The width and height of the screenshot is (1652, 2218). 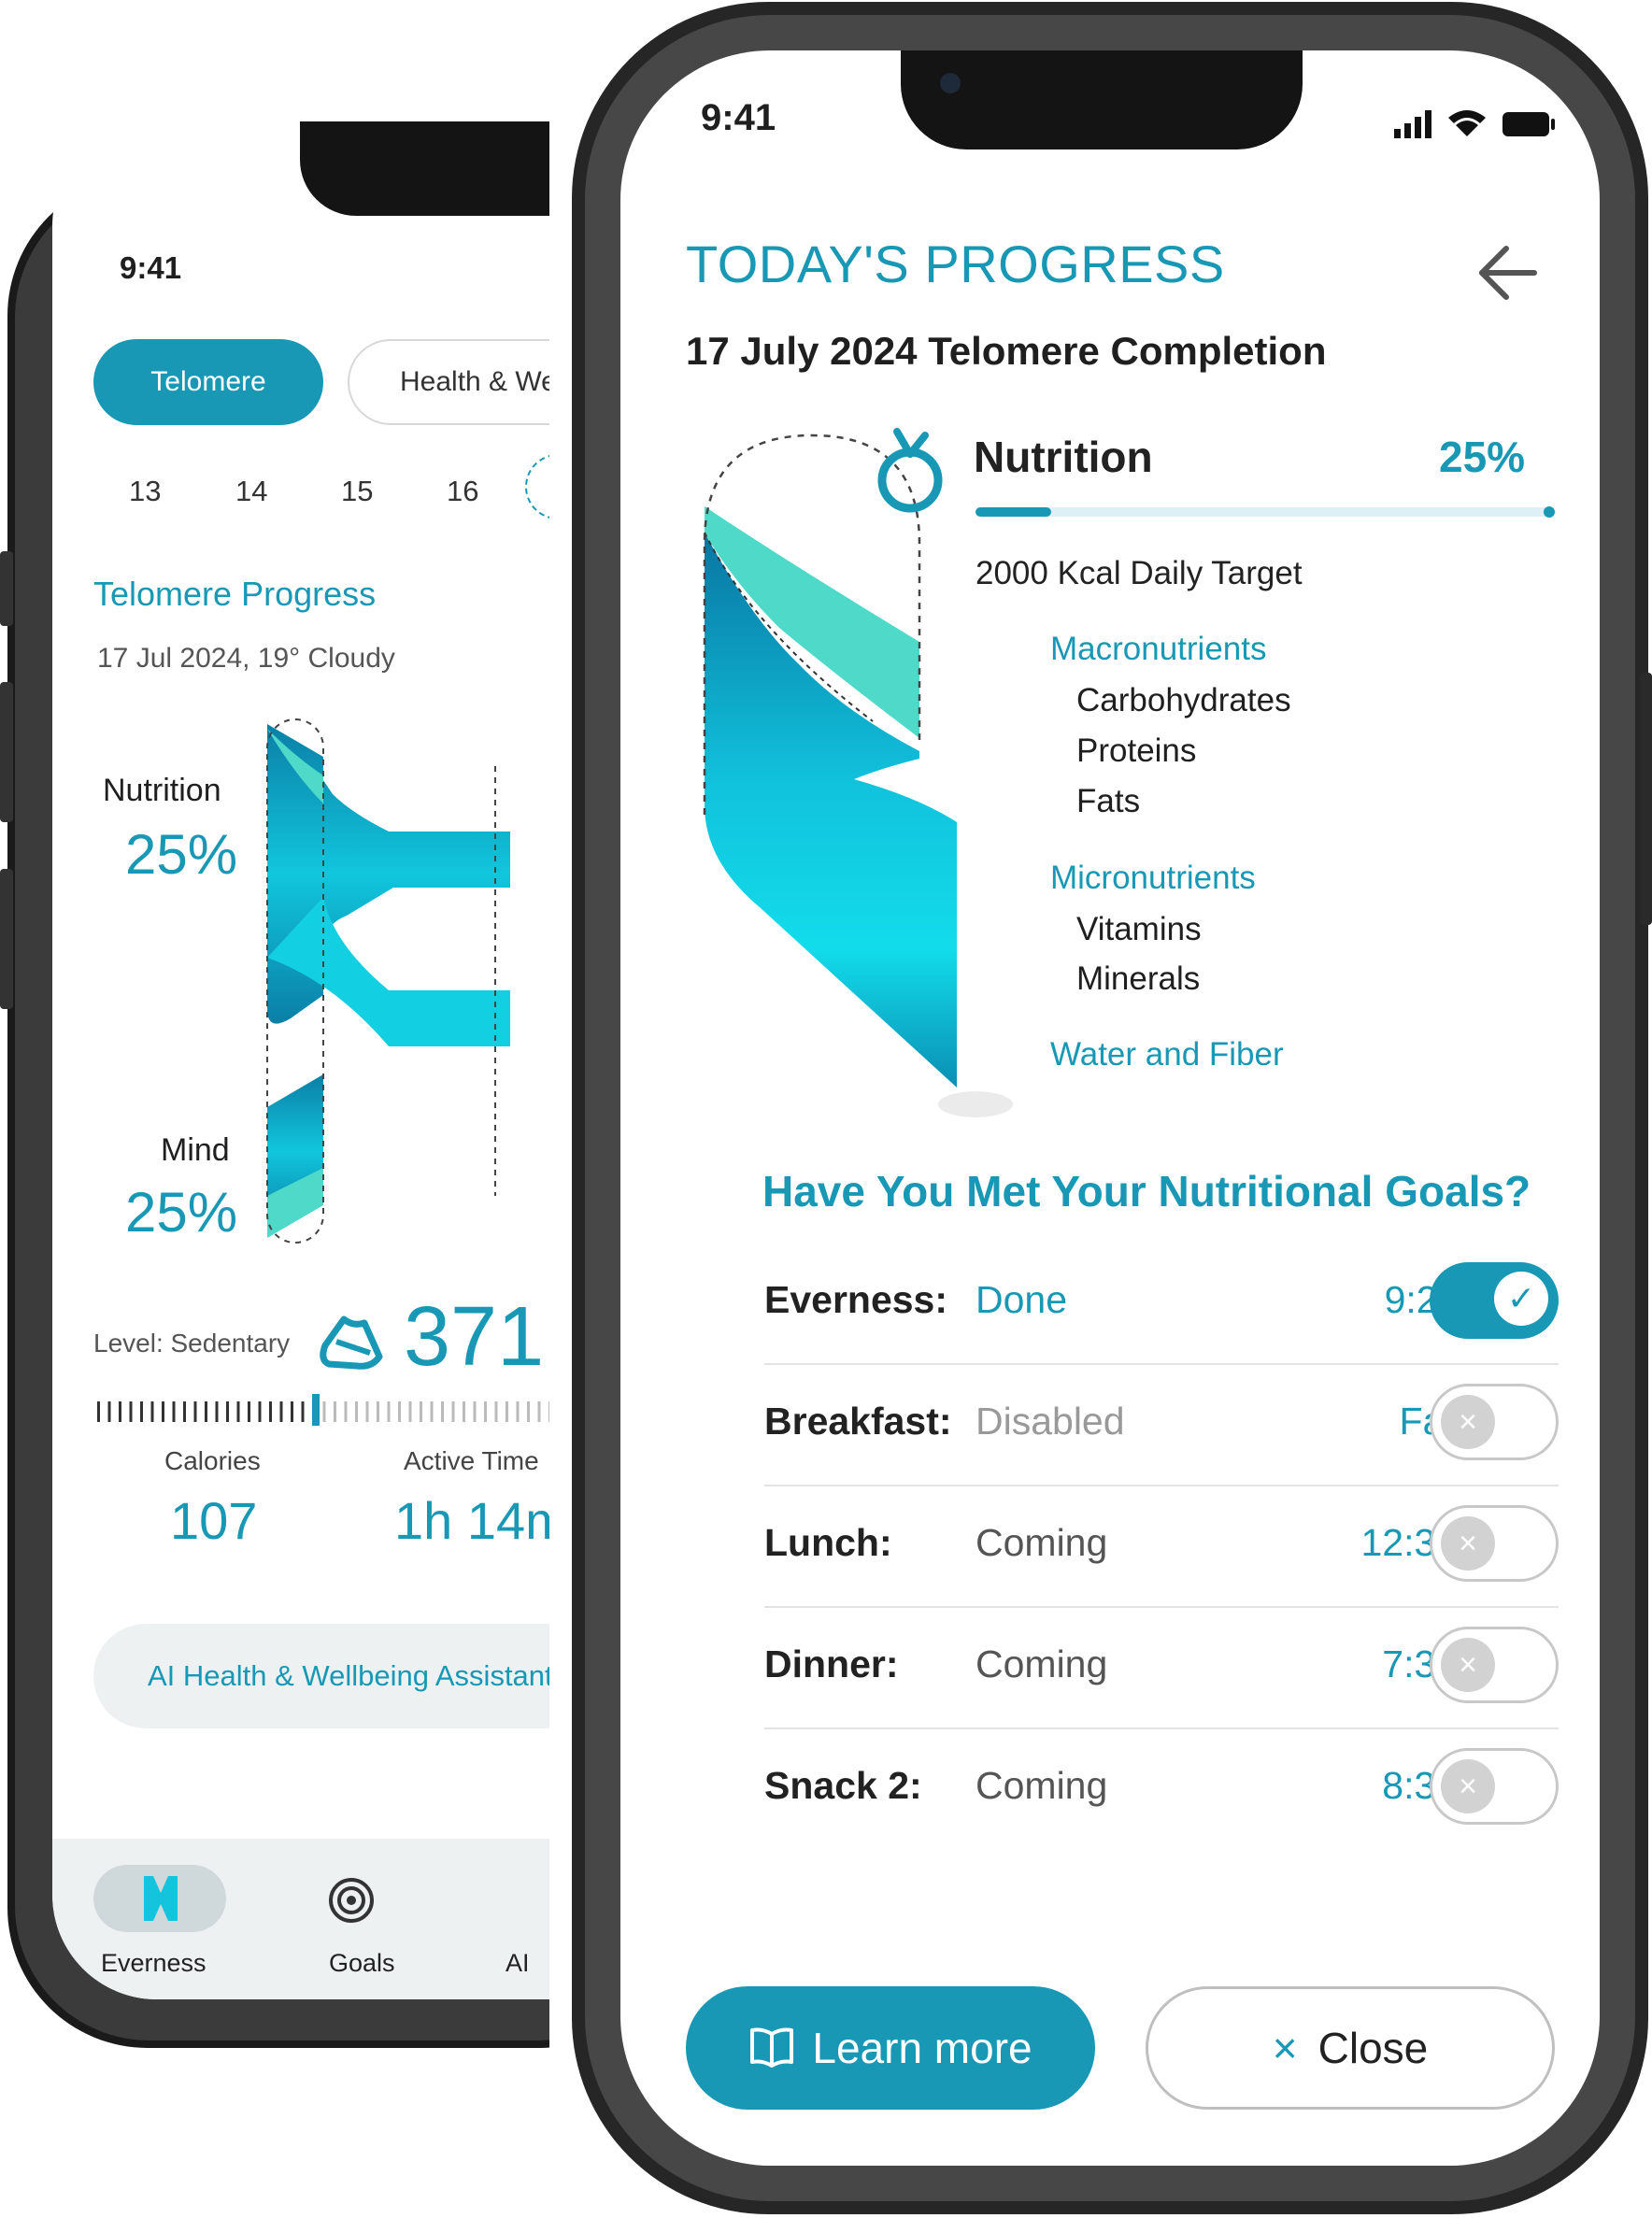 What do you see at coordinates (214, 1521) in the screenshot?
I see `calories-value: 107` at bounding box center [214, 1521].